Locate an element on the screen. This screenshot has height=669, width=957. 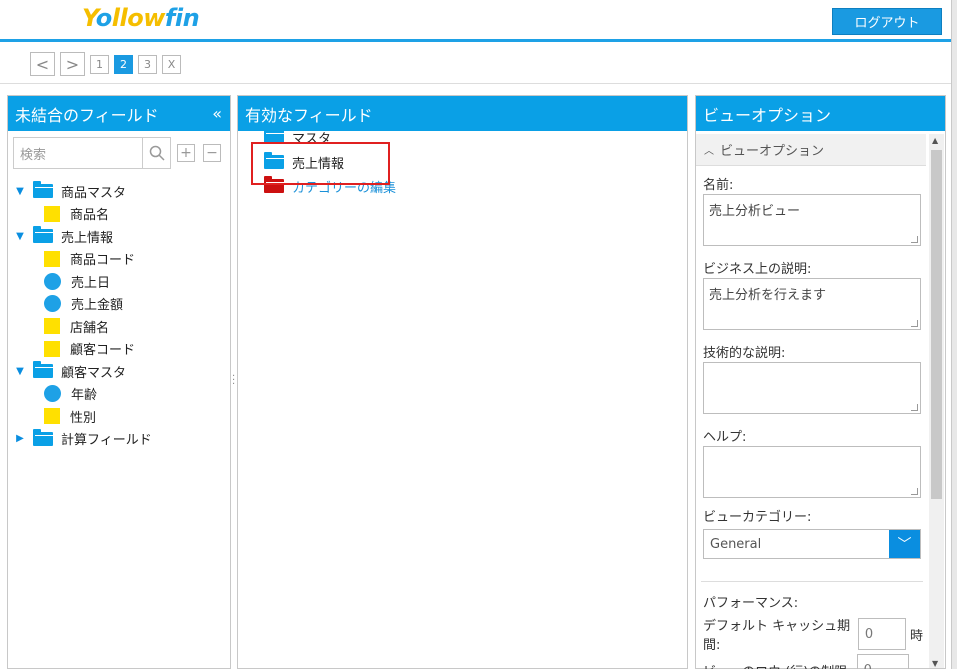
collapse-all-icon: − is located at coordinates (212, 153).